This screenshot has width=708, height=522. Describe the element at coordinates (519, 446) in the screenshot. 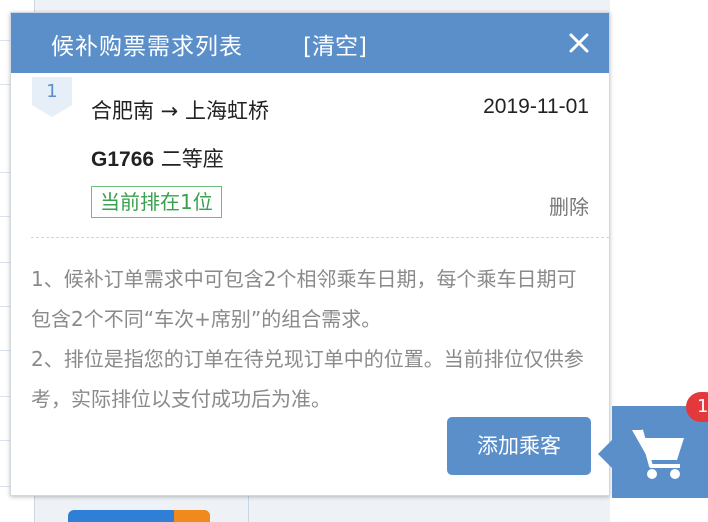

I see `add-passenger-button: 添加乘客` at that location.